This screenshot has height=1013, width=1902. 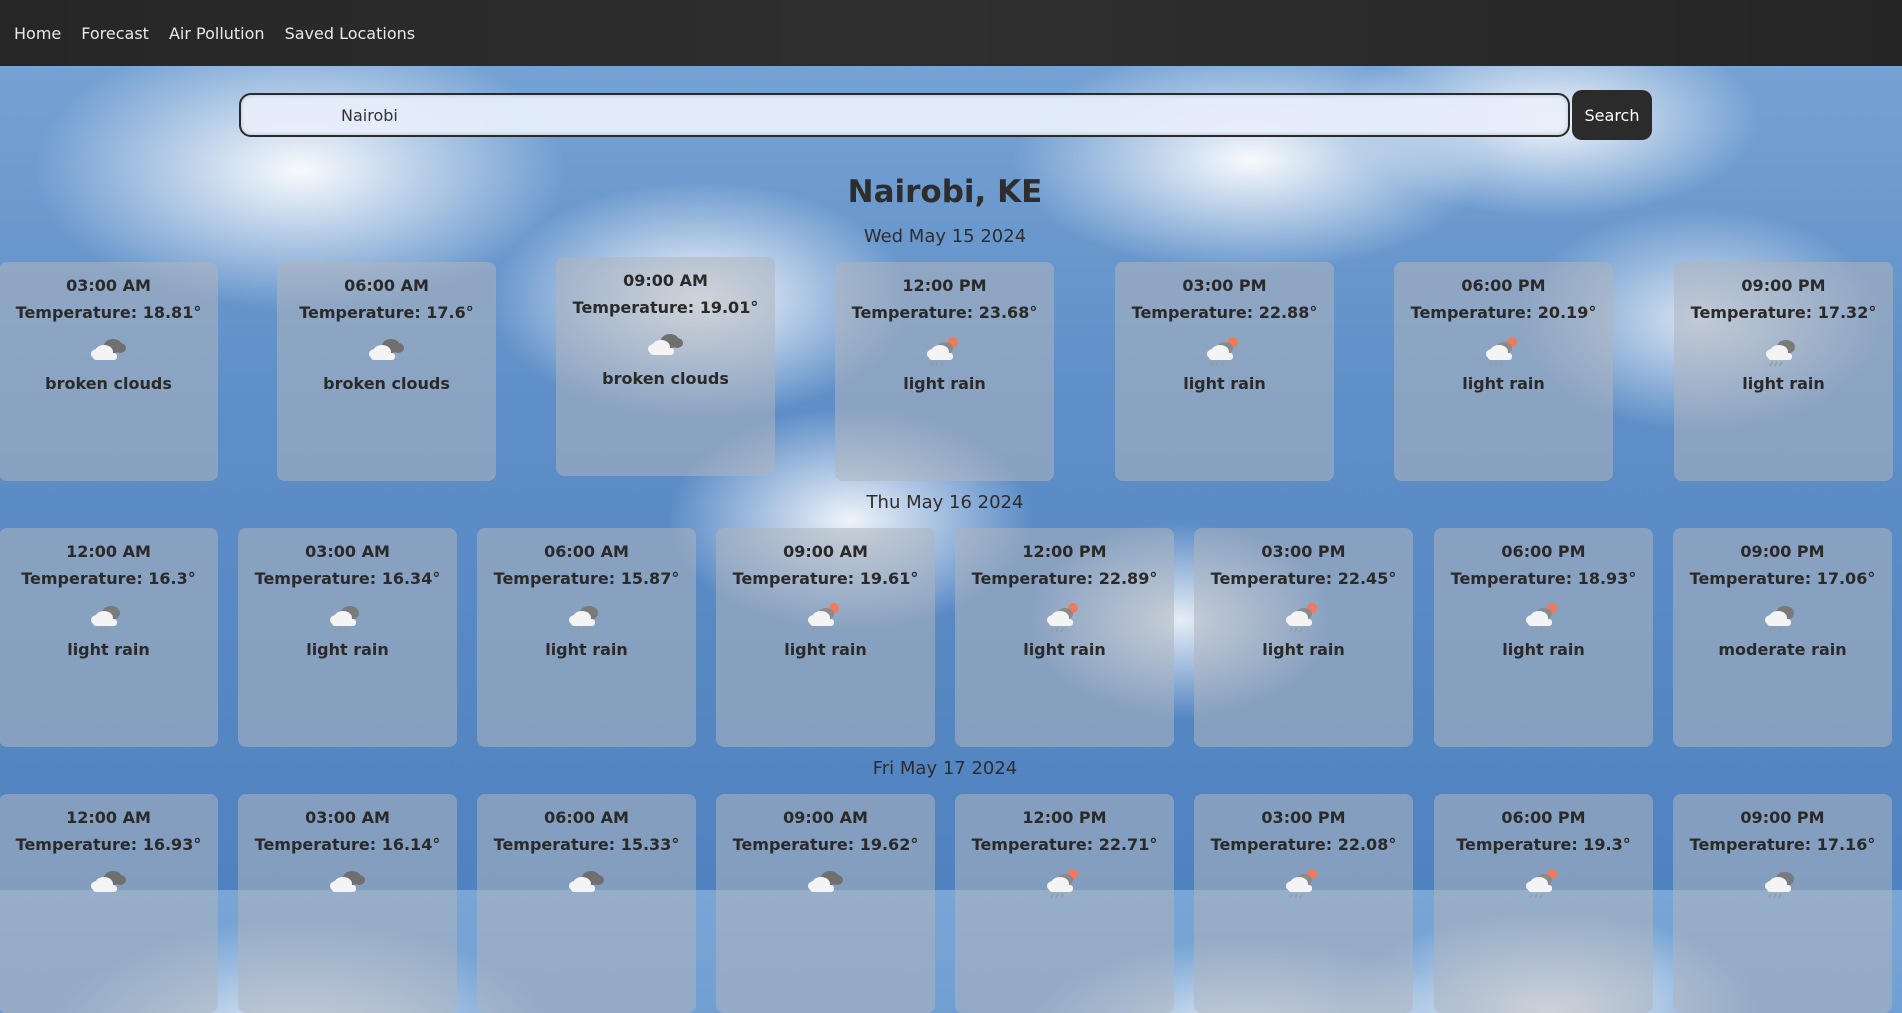 I want to click on forecast-card: 06:00 PM Temperature: 19.3°, so click(x=1543, y=903).